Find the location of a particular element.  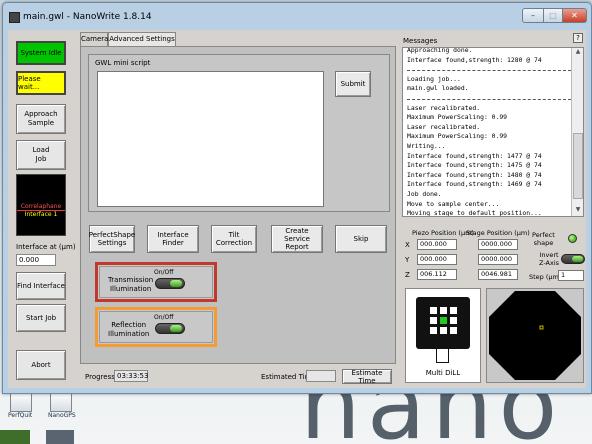

message-line: Interface found,strength: 1477 @ 74 is located at coordinates (474, 155).